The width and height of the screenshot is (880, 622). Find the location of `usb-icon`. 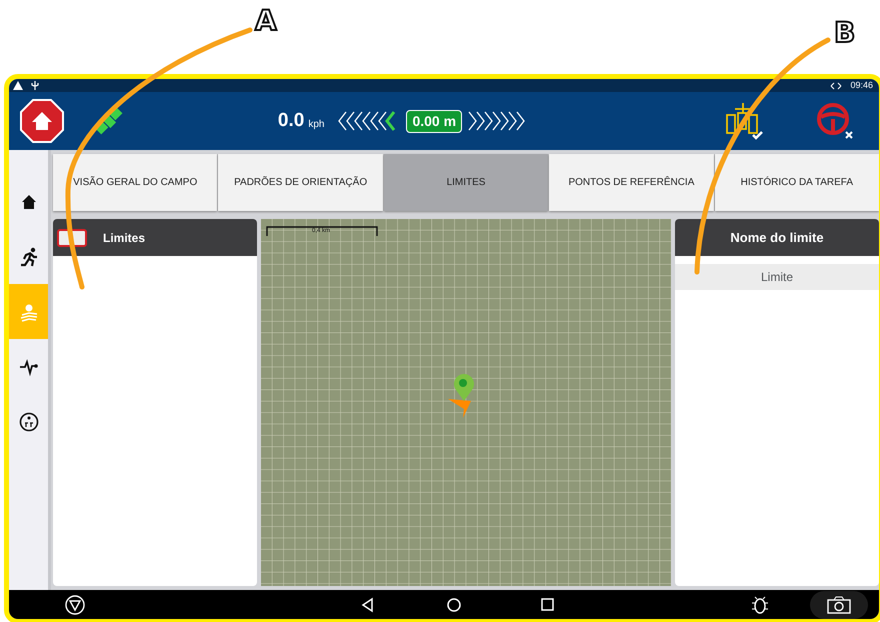

usb-icon is located at coordinates (35, 85).